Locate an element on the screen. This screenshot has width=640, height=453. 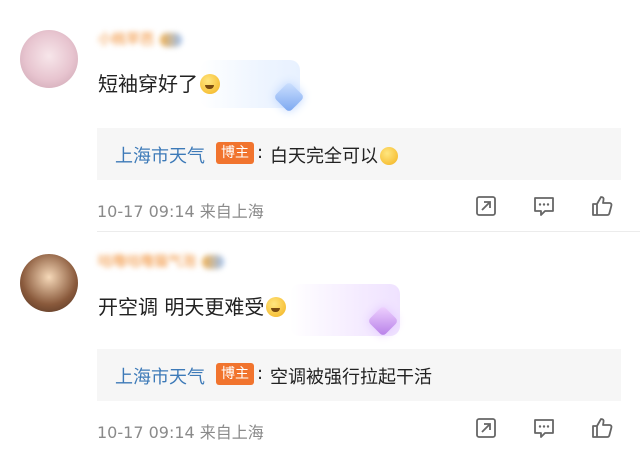
comment-text: 短袖穿好了 is located at coordinates (159, 82).